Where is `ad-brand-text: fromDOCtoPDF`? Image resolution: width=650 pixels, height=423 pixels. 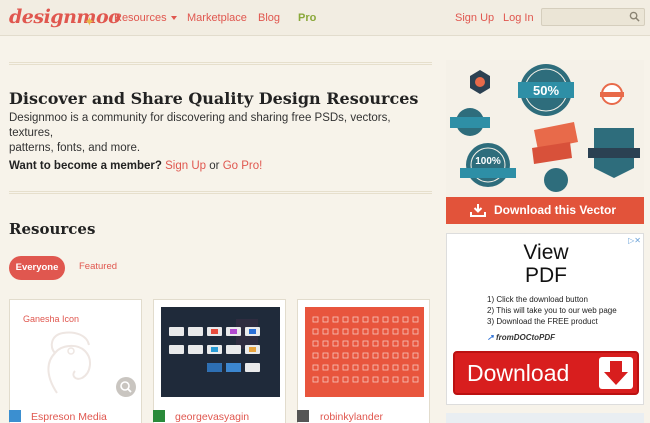
ad-brand-text: fromDOCtoPDF is located at coordinates (525, 337).